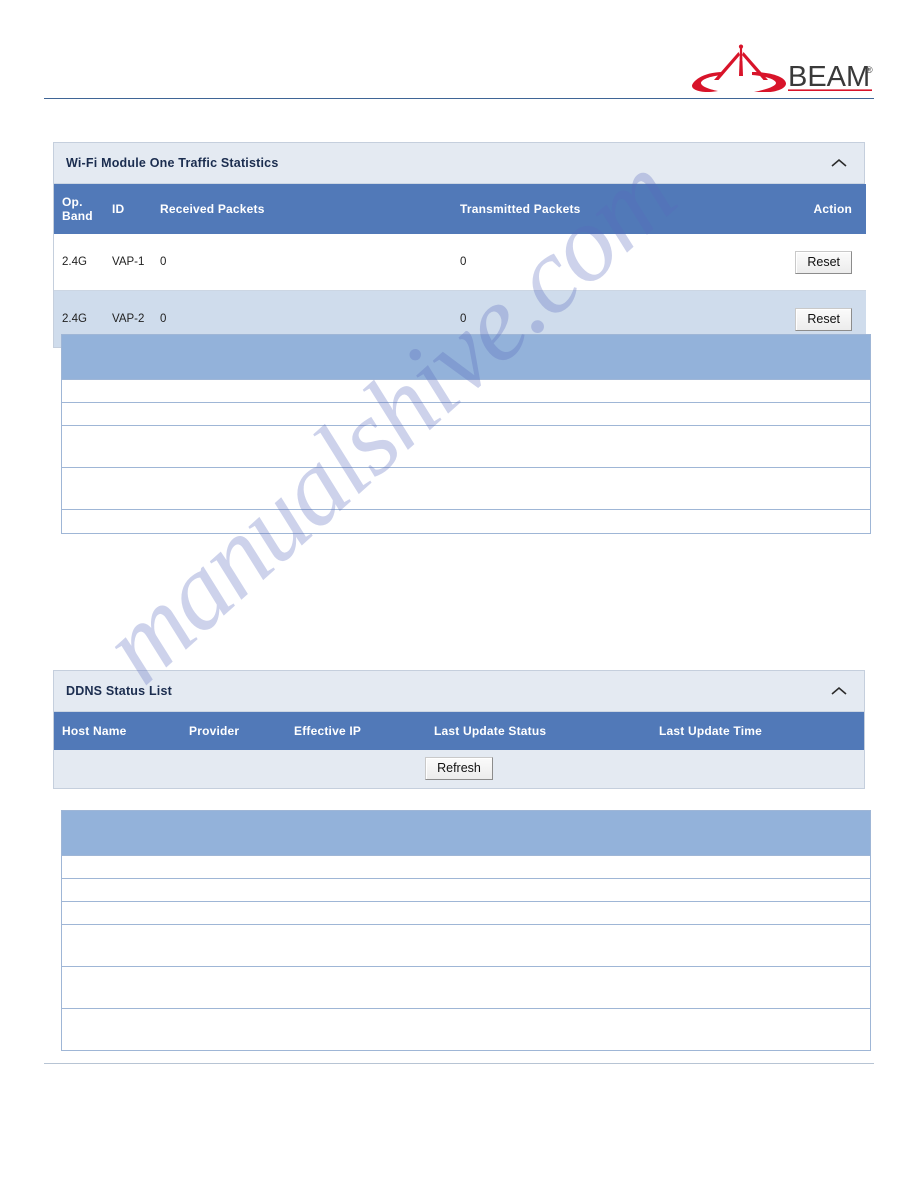 This screenshot has height=1188, width=918. What do you see at coordinates (310, 209) in the screenshot?
I see `column-header-received-packets: Received Packets` at bounding box center [310, 209].